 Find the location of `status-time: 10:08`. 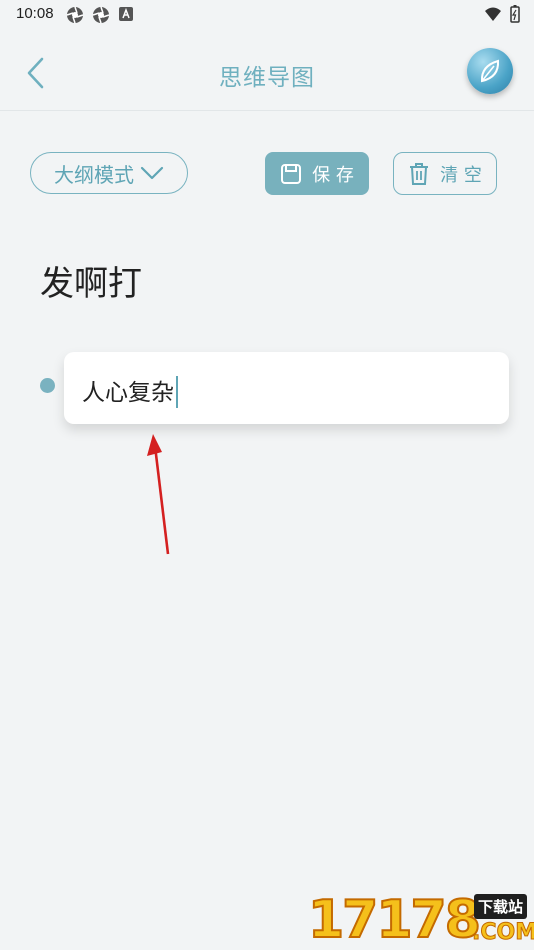

status-time: 10:08 is located at coordinates (35, 13).